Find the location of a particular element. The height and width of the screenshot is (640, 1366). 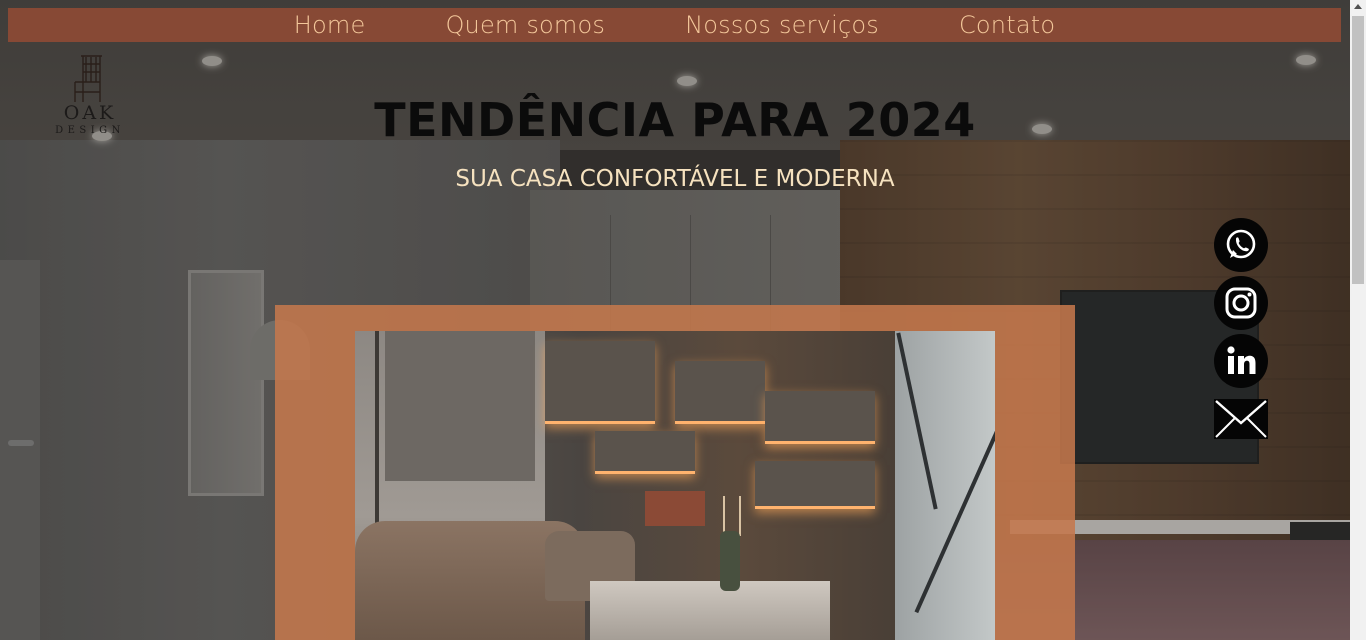

top-navbar: Home Quem somos Nossos serviços Contato is located at coordinates (674, 25).